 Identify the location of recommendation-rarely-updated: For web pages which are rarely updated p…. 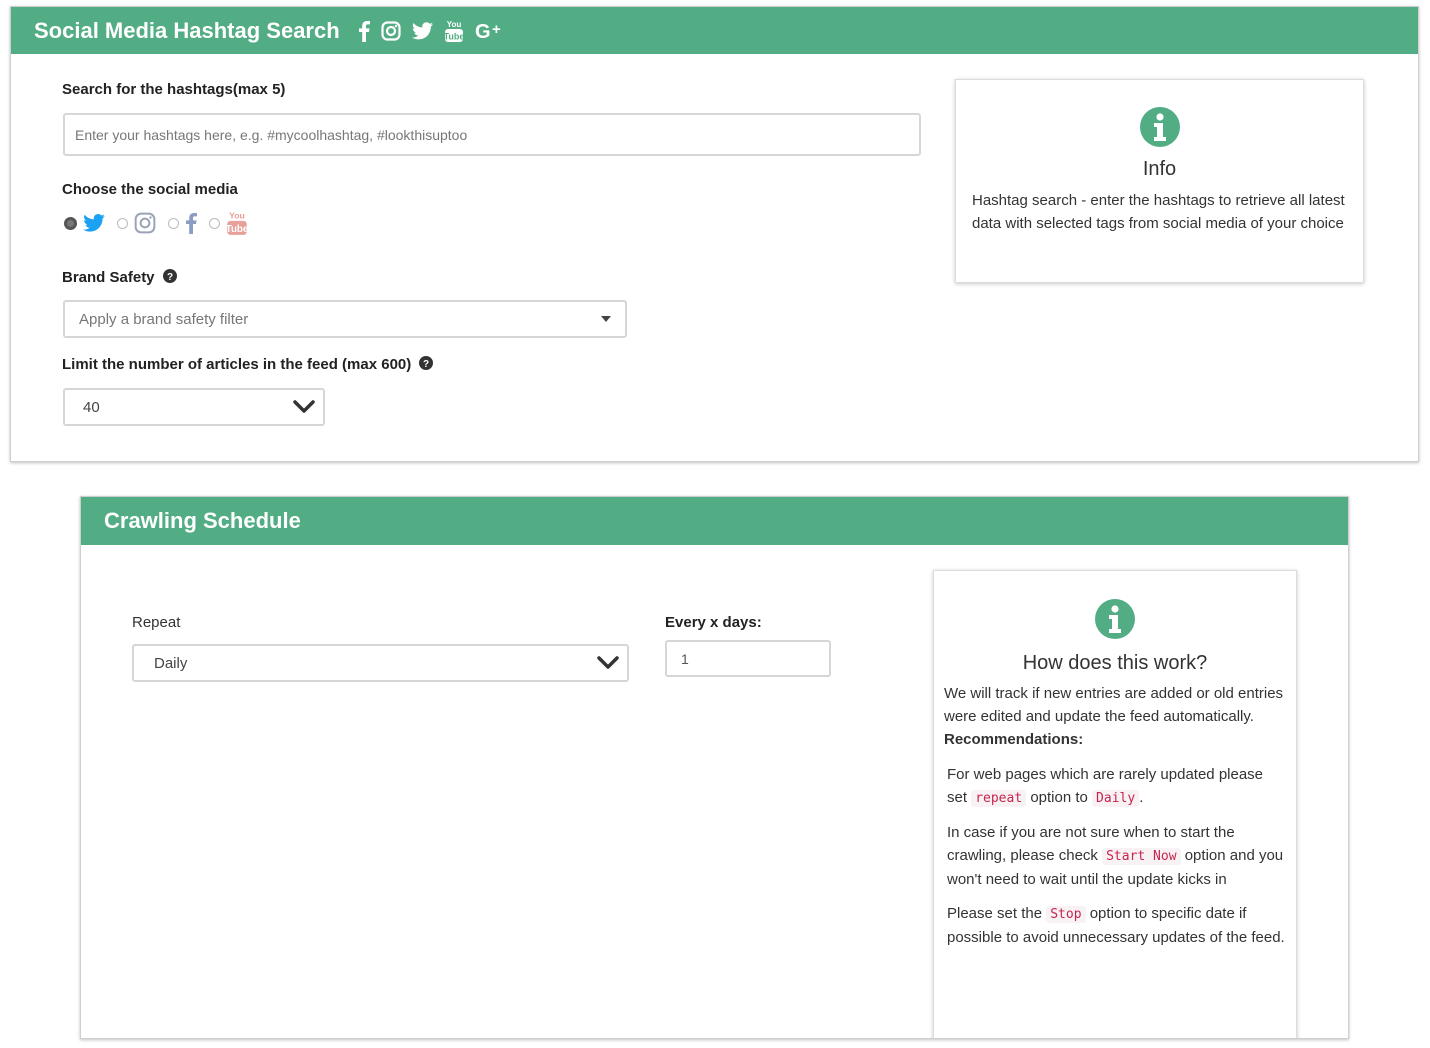
(1115, 786).